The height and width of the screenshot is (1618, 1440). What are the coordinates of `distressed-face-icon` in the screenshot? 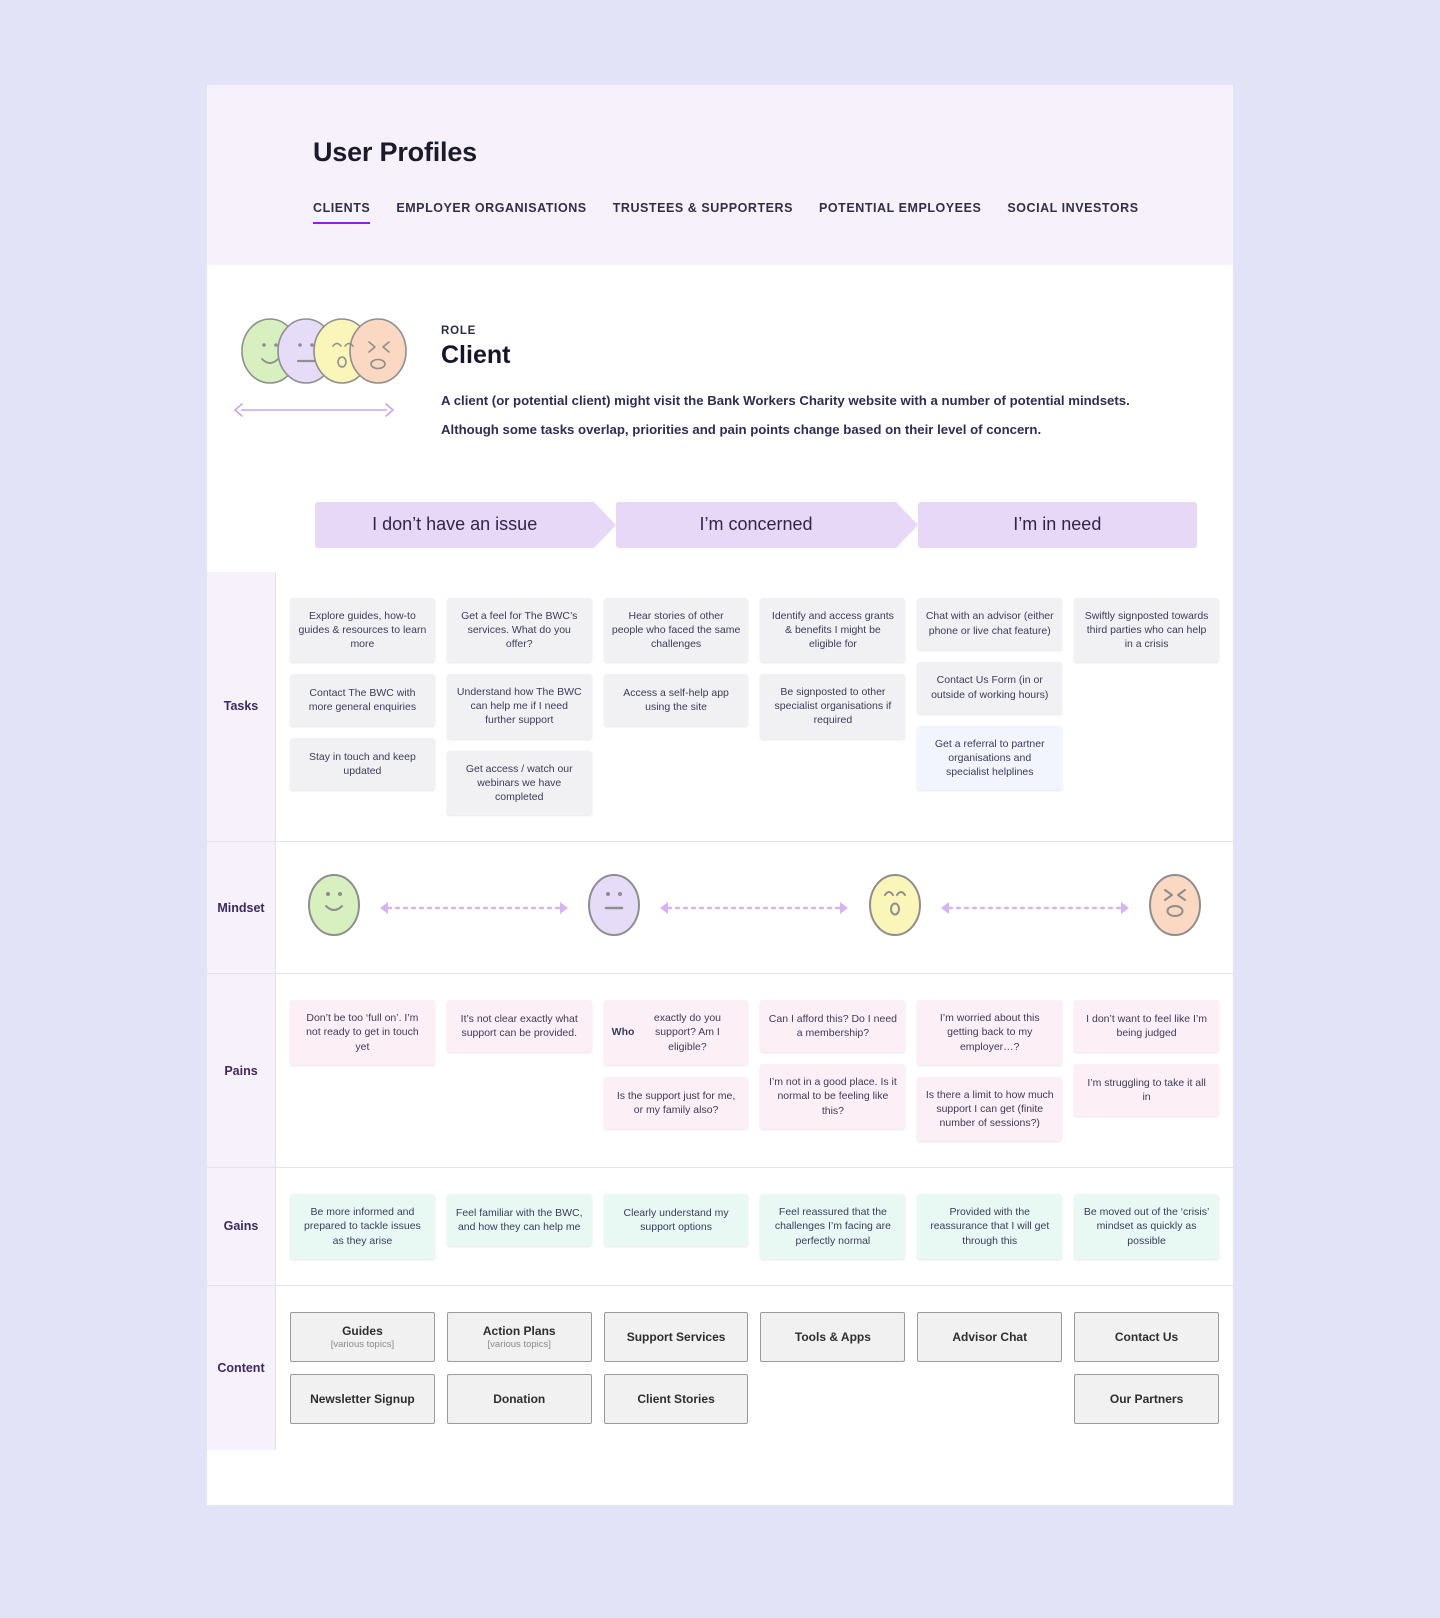 It's located at (1175, 907).